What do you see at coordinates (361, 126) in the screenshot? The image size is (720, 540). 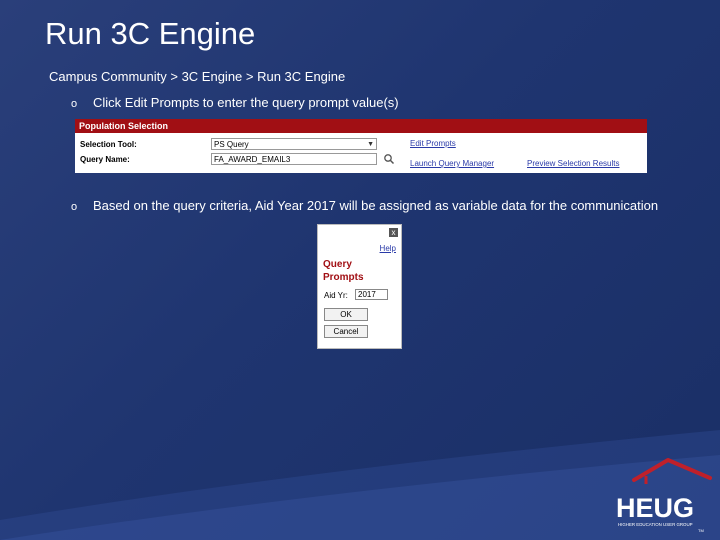 I see `panel-header: Population Selection` at bounding box center [361, 126].